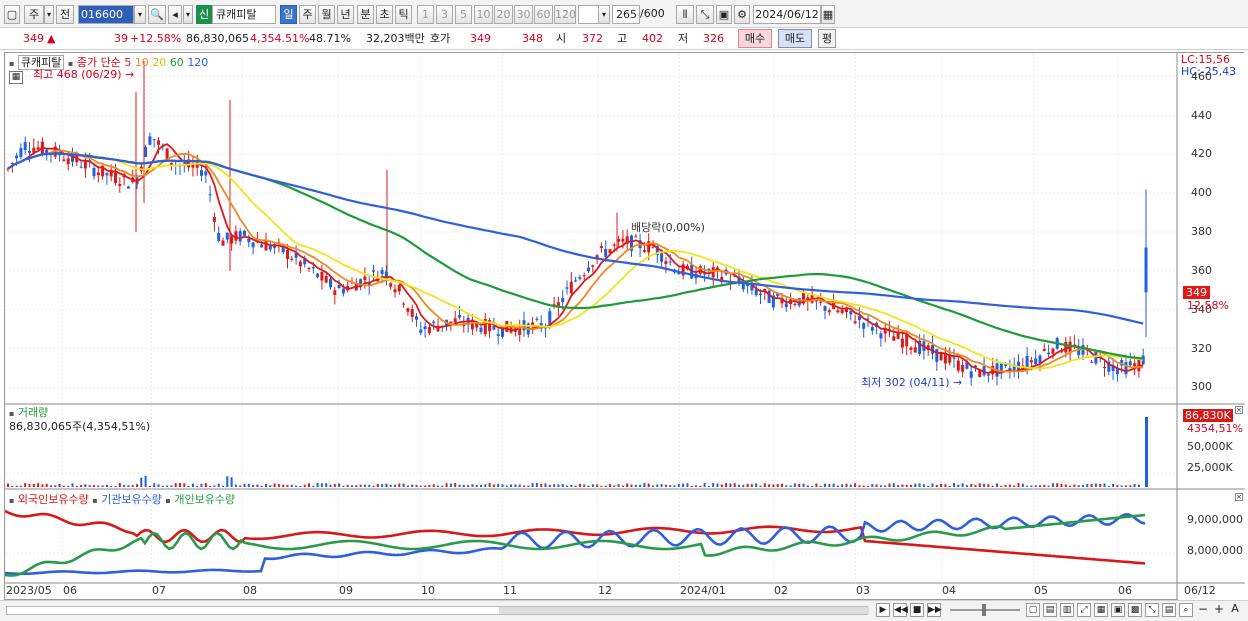 The image size is (1248, 621). What do you see at coordinates (437, 610) in the screenshot?
I see `scroll-track` at bounding box center [437, 610].